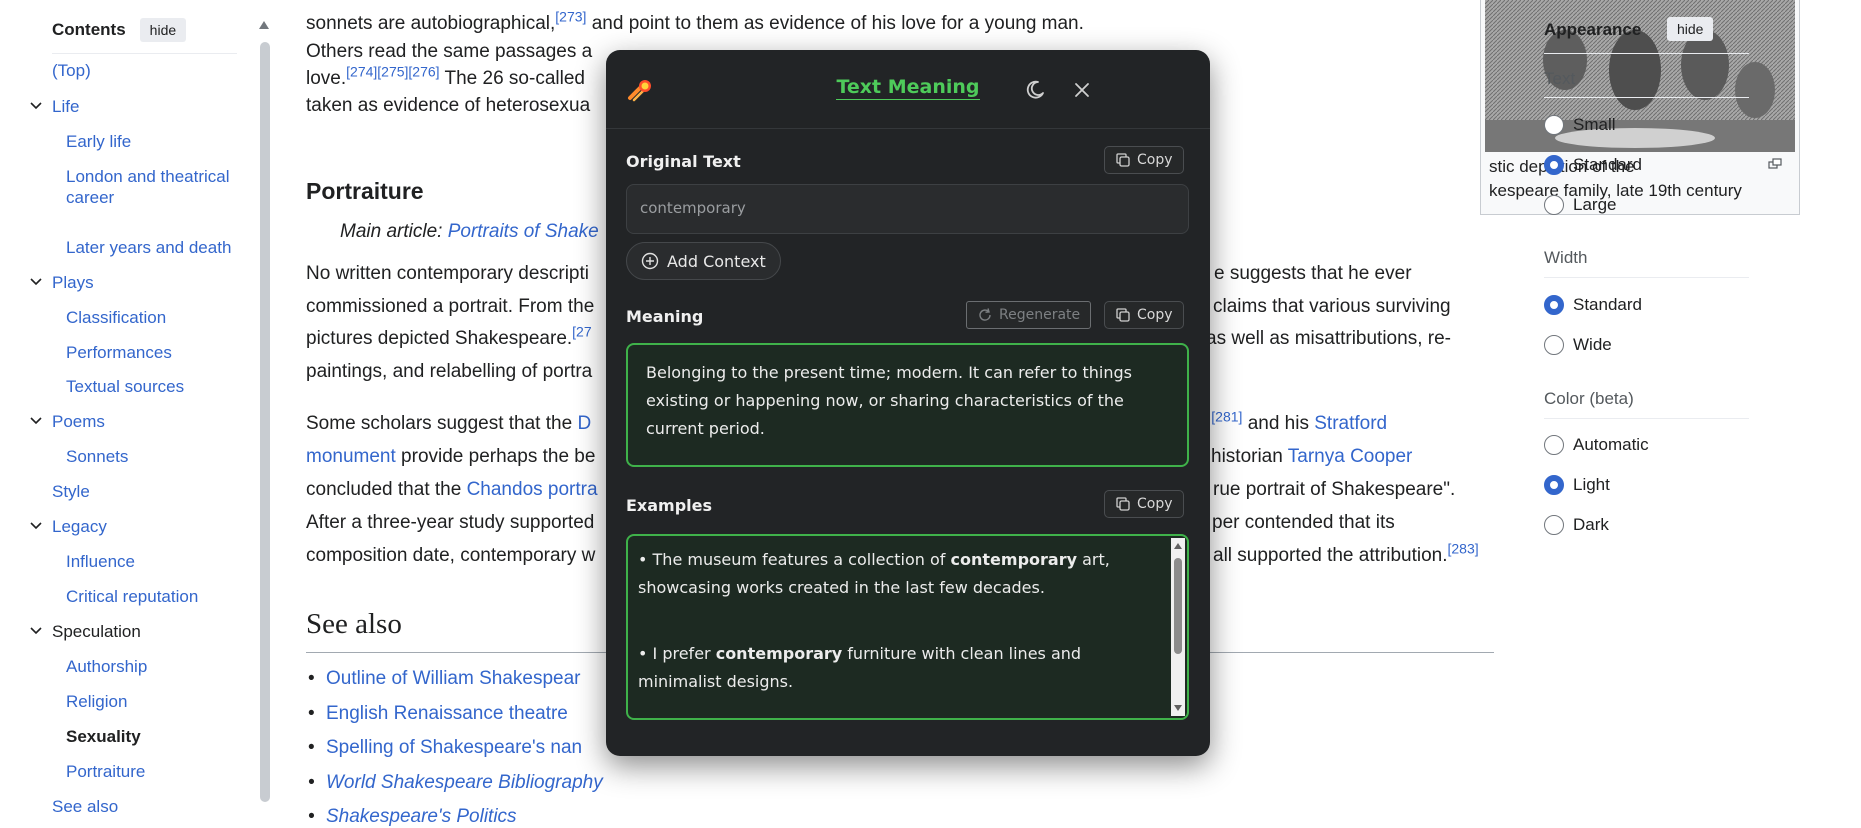 The image size is (1861, 828). I want to click on article-line: taken as evidence of heterosexua, so click(448, 105).